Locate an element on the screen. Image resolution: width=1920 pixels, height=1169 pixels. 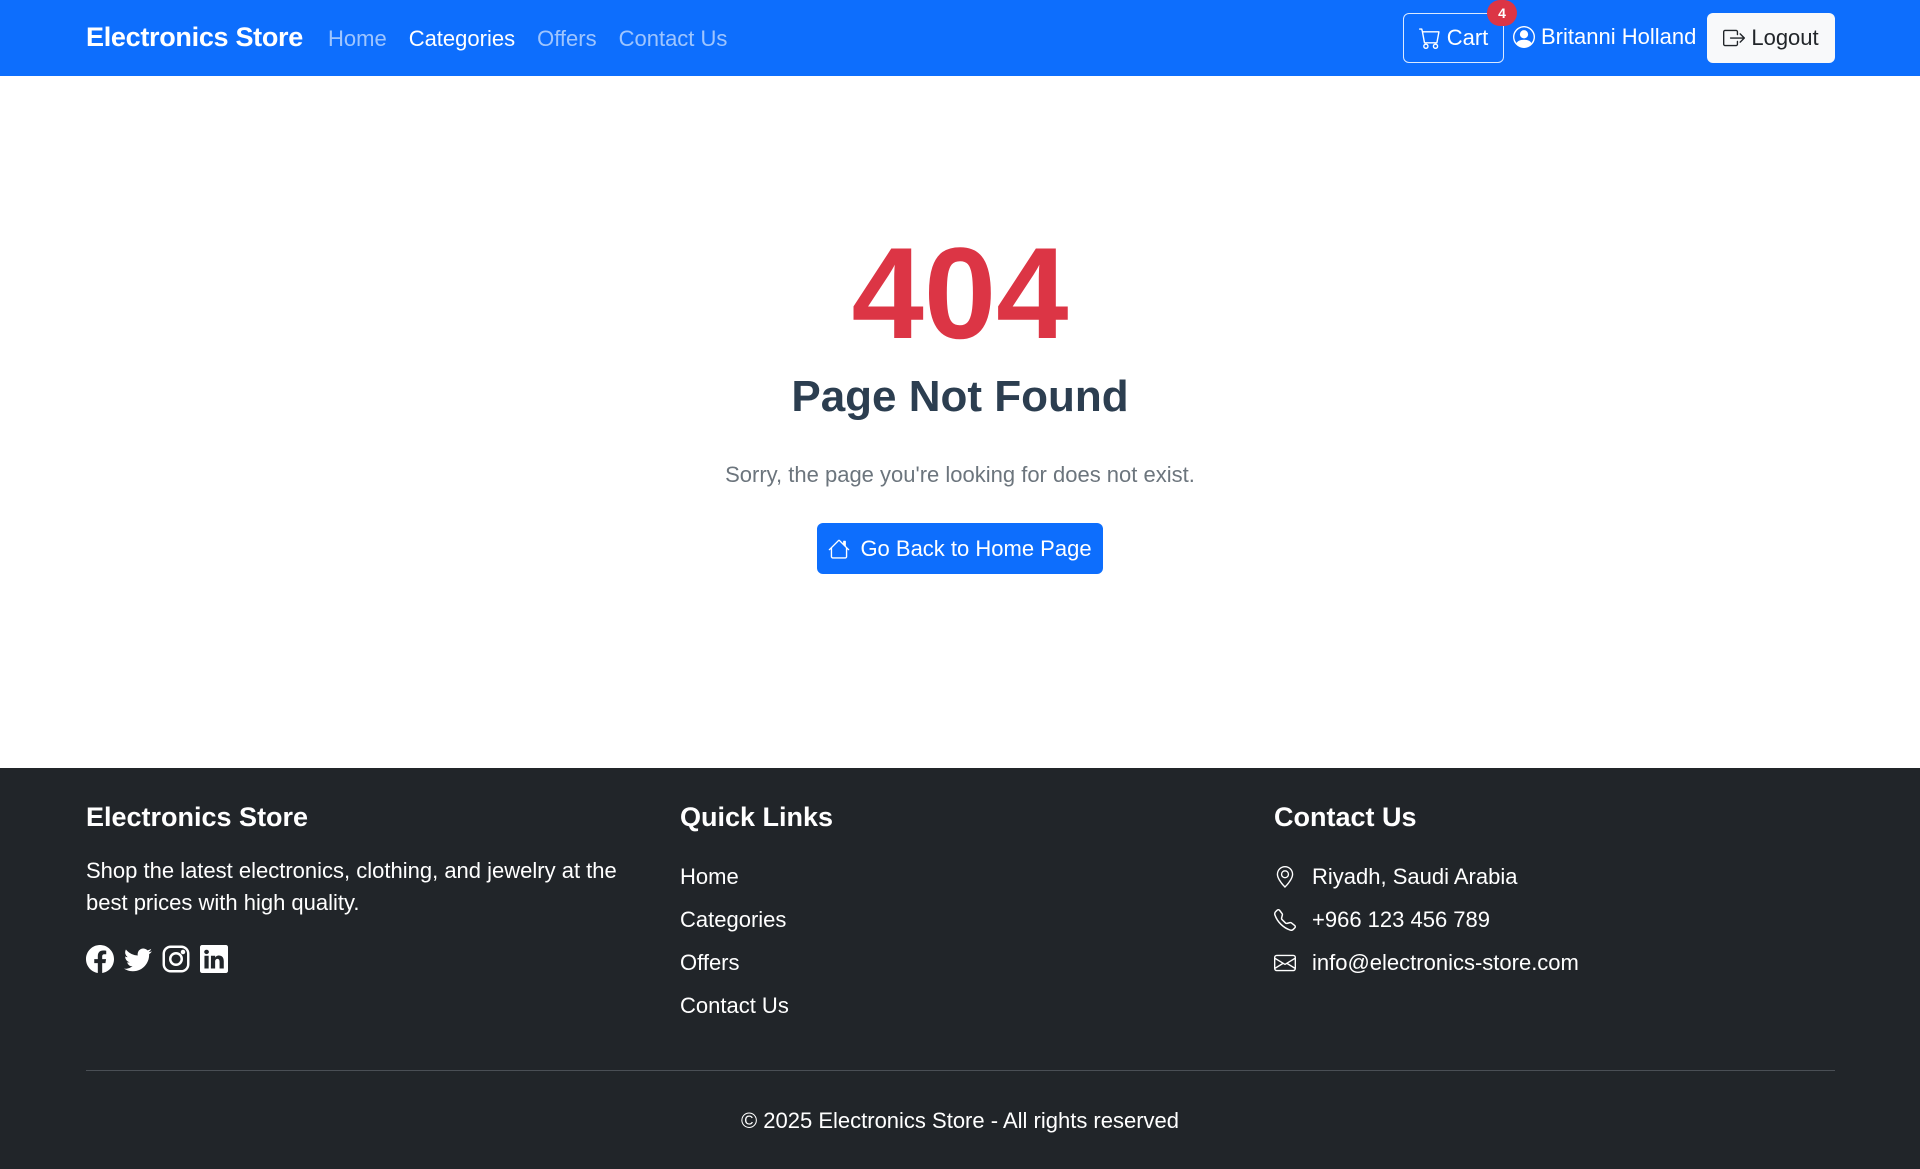
brand-logo: Electronics Store is located at coordinates (194, 37).